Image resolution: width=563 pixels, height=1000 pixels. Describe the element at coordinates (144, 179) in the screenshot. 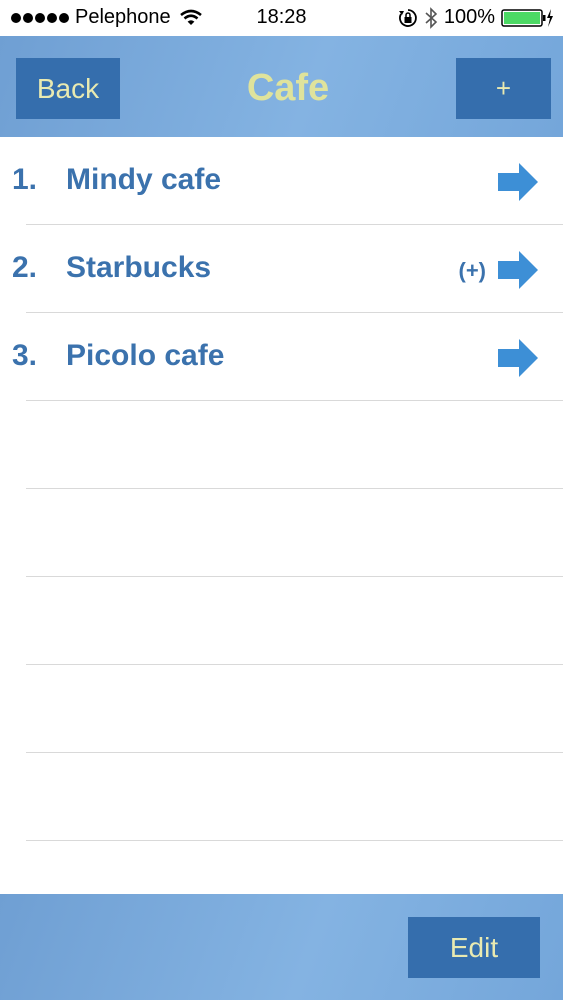

I see `item-label: Mindy cafe` at that location.